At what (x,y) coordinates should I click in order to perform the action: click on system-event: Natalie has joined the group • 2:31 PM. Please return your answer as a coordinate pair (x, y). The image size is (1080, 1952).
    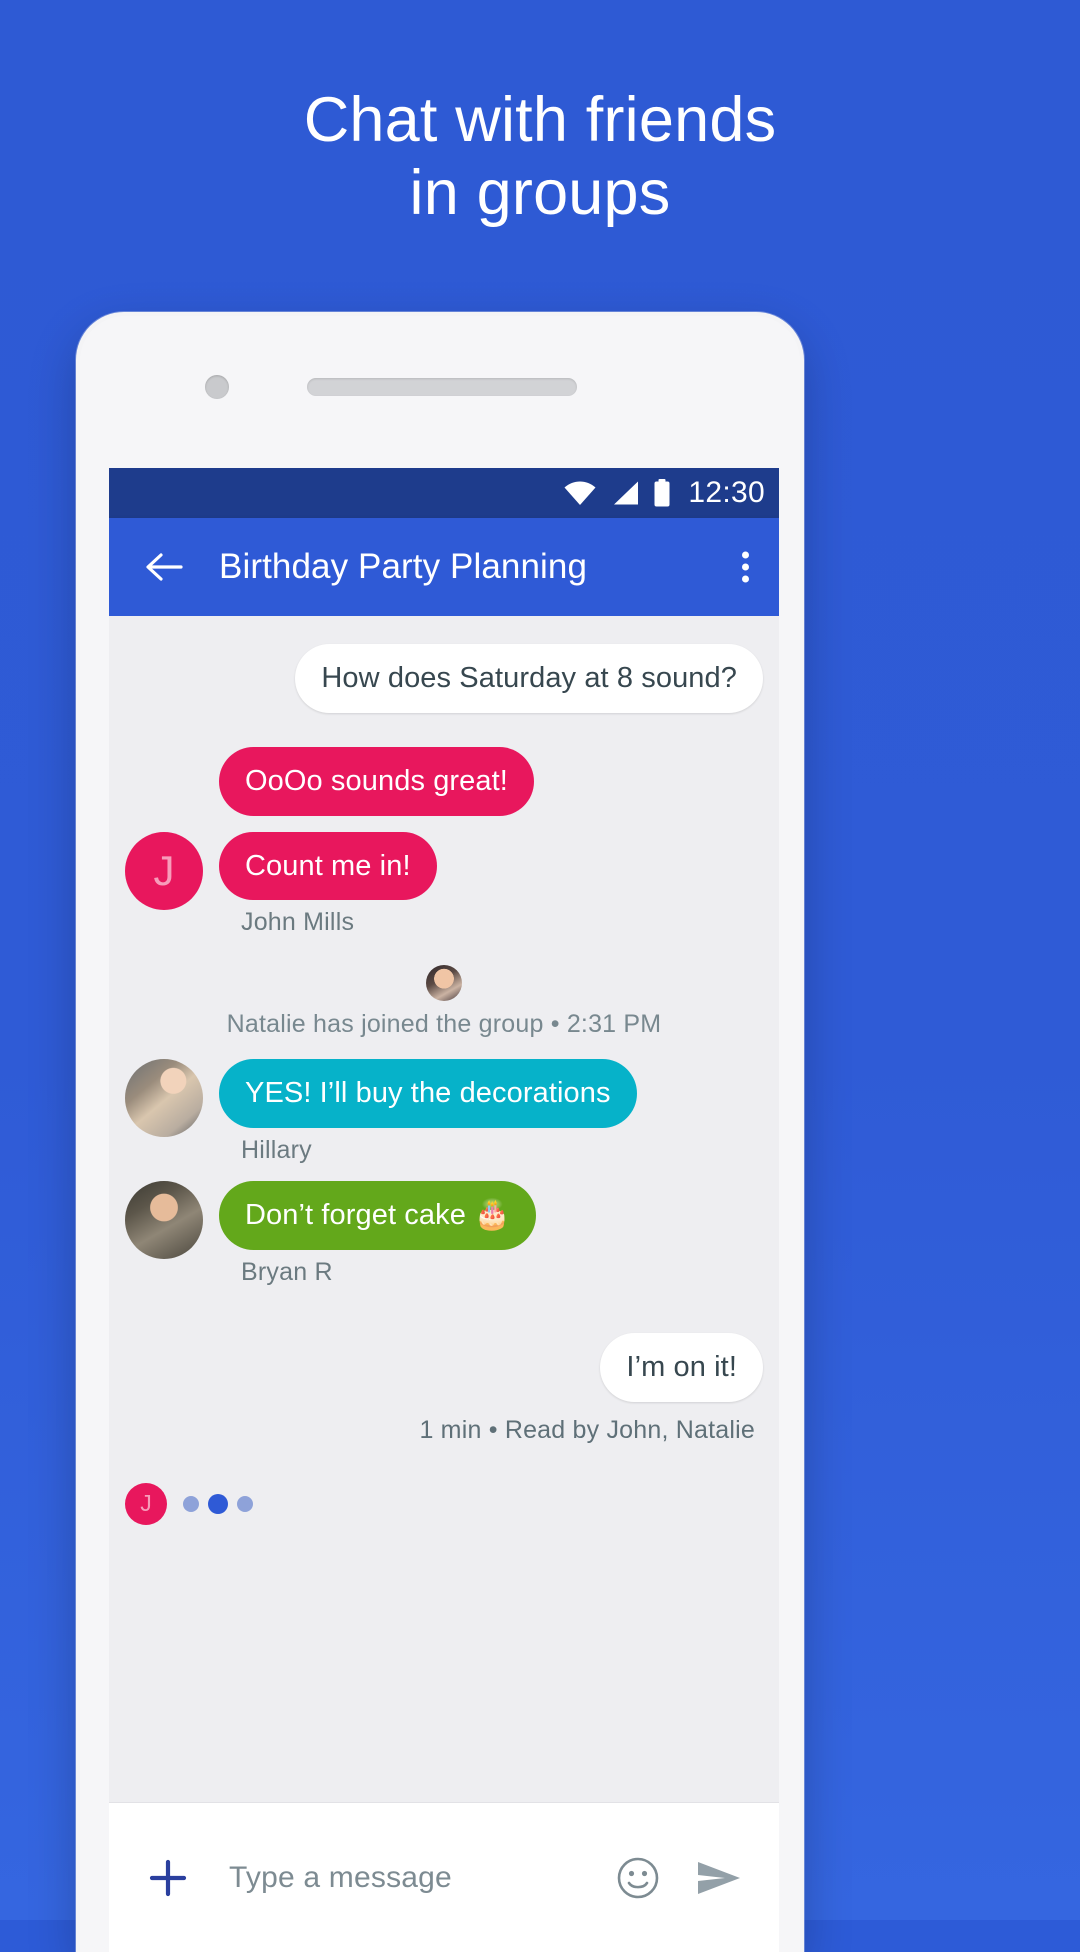
    Looking at the image, I should click on (444, 1002).